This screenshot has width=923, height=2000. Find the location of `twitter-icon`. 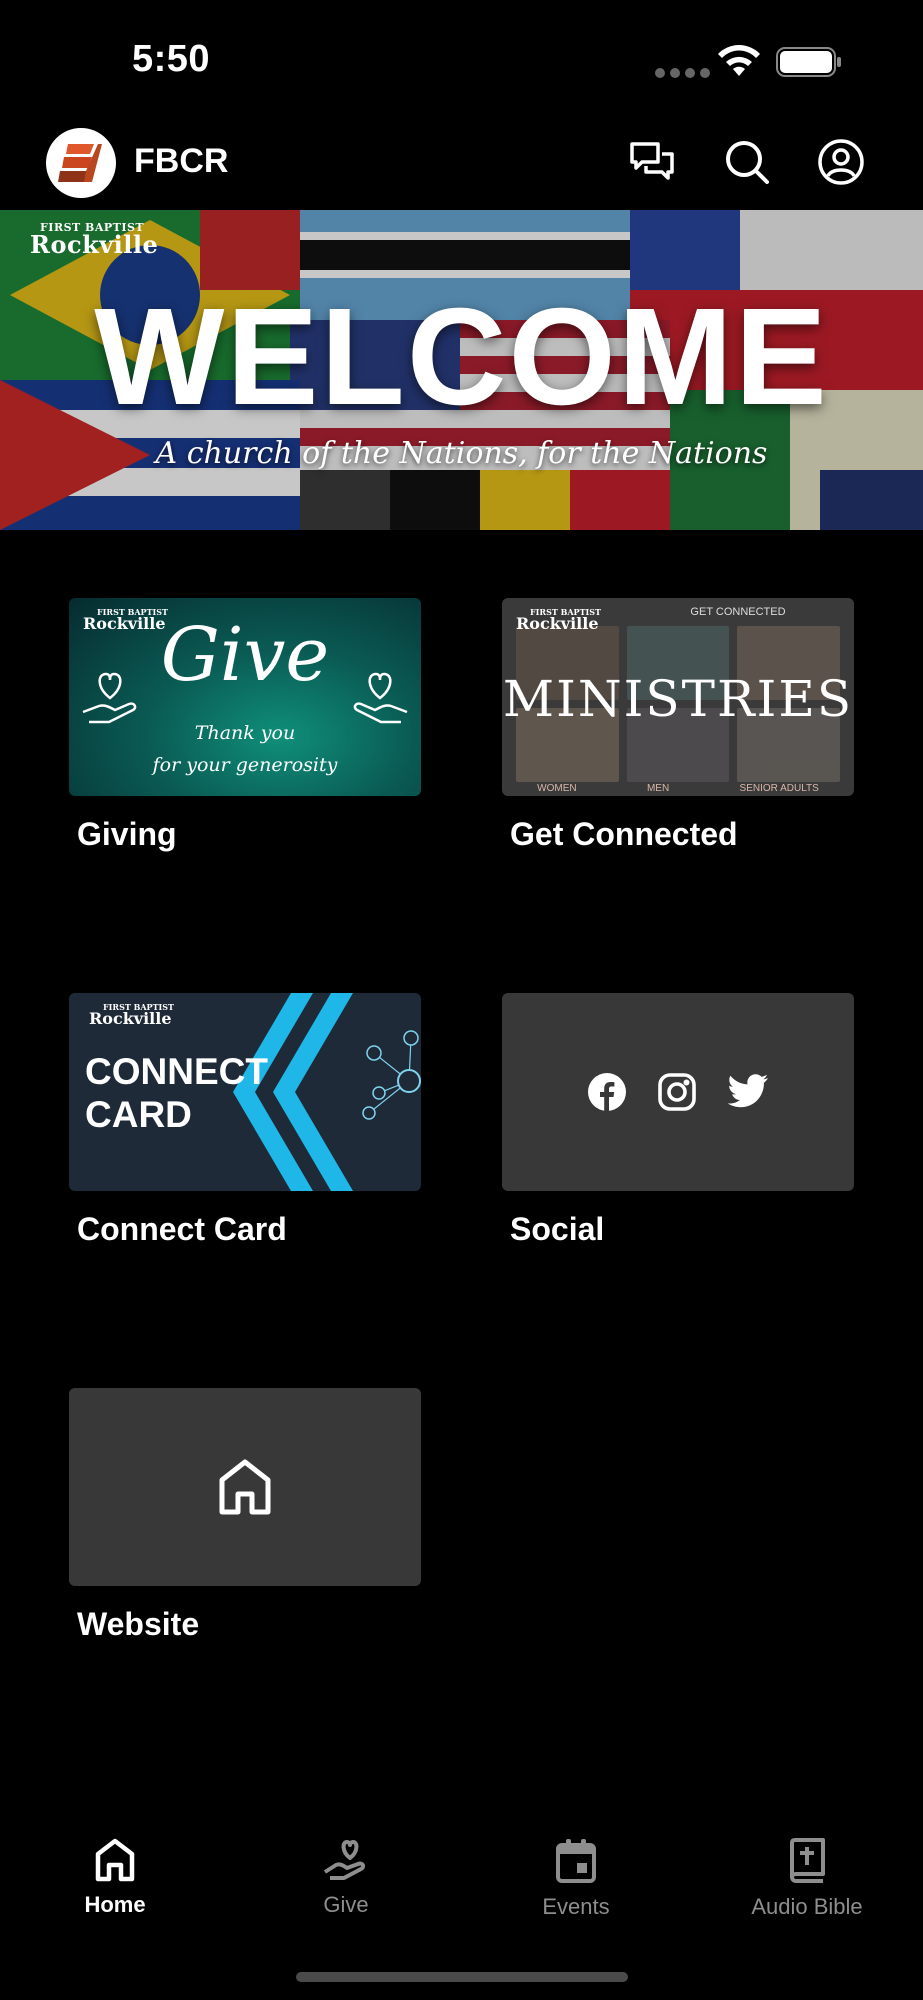

twitter-icon is located at coordinates (747, 1091).